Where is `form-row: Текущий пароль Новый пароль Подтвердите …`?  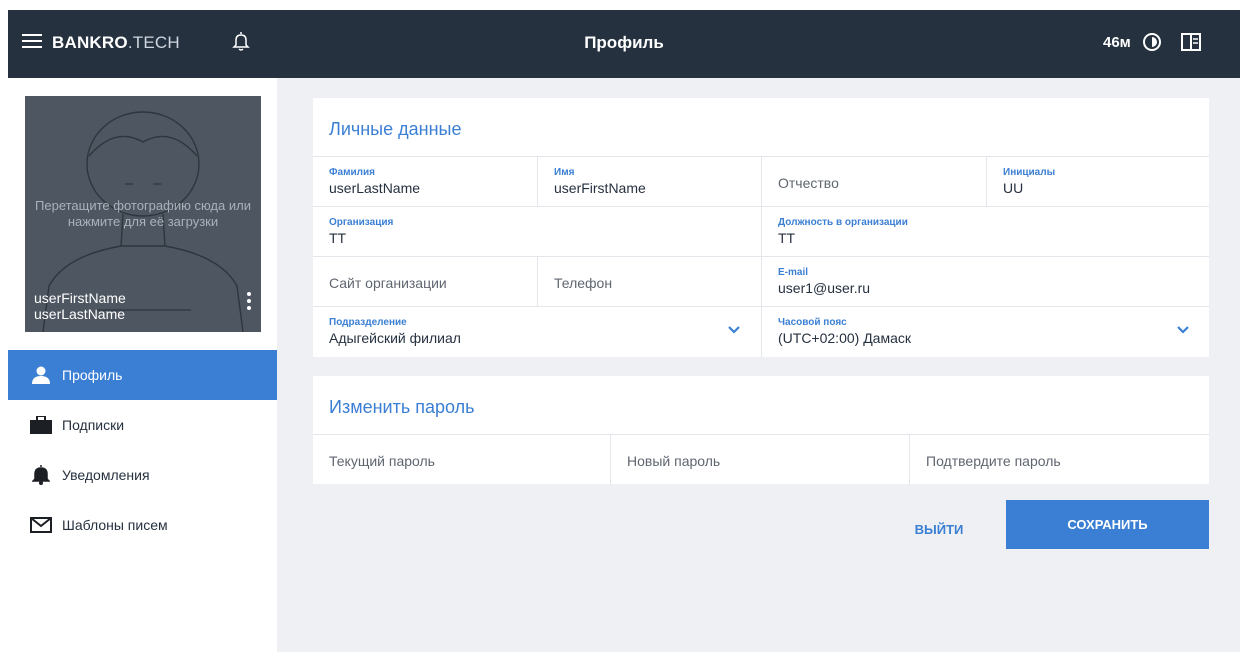 form-row: Текущий пароль Новый пароль Подтвердите … is located at coordinates (761, 459).